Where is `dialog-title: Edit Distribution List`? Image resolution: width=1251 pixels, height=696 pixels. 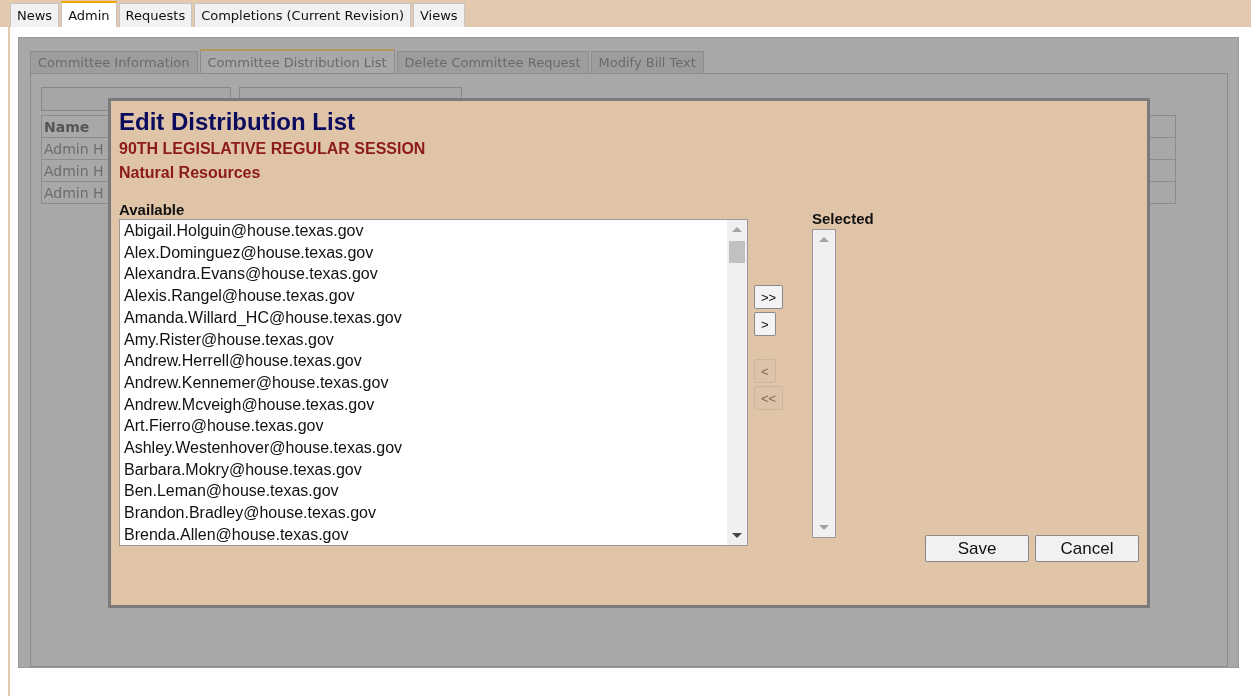
dialog-title: Edit Distribution List is located at coordinates (237, 122).